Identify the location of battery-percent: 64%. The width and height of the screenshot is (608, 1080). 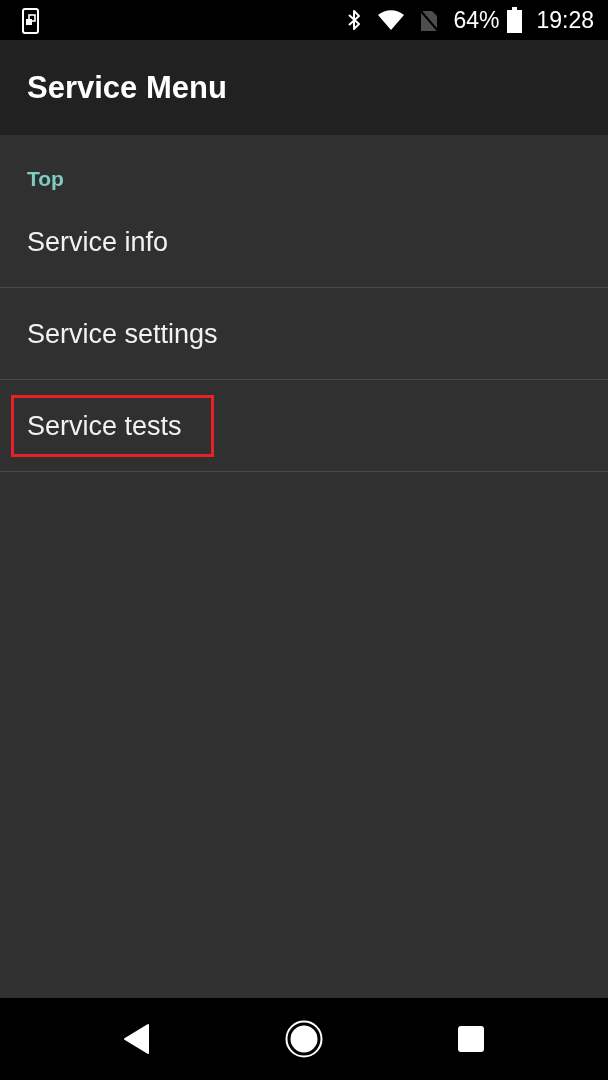
(476, 20).